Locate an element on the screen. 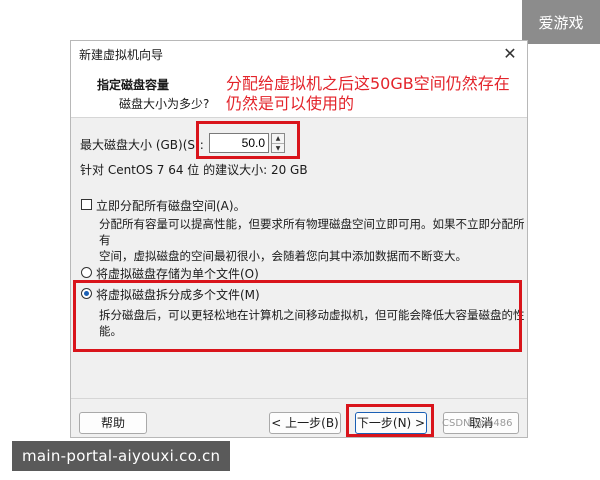 This screenshot has height=480, width=600. close-icon: ✕ is located at coordinates (510, 54).